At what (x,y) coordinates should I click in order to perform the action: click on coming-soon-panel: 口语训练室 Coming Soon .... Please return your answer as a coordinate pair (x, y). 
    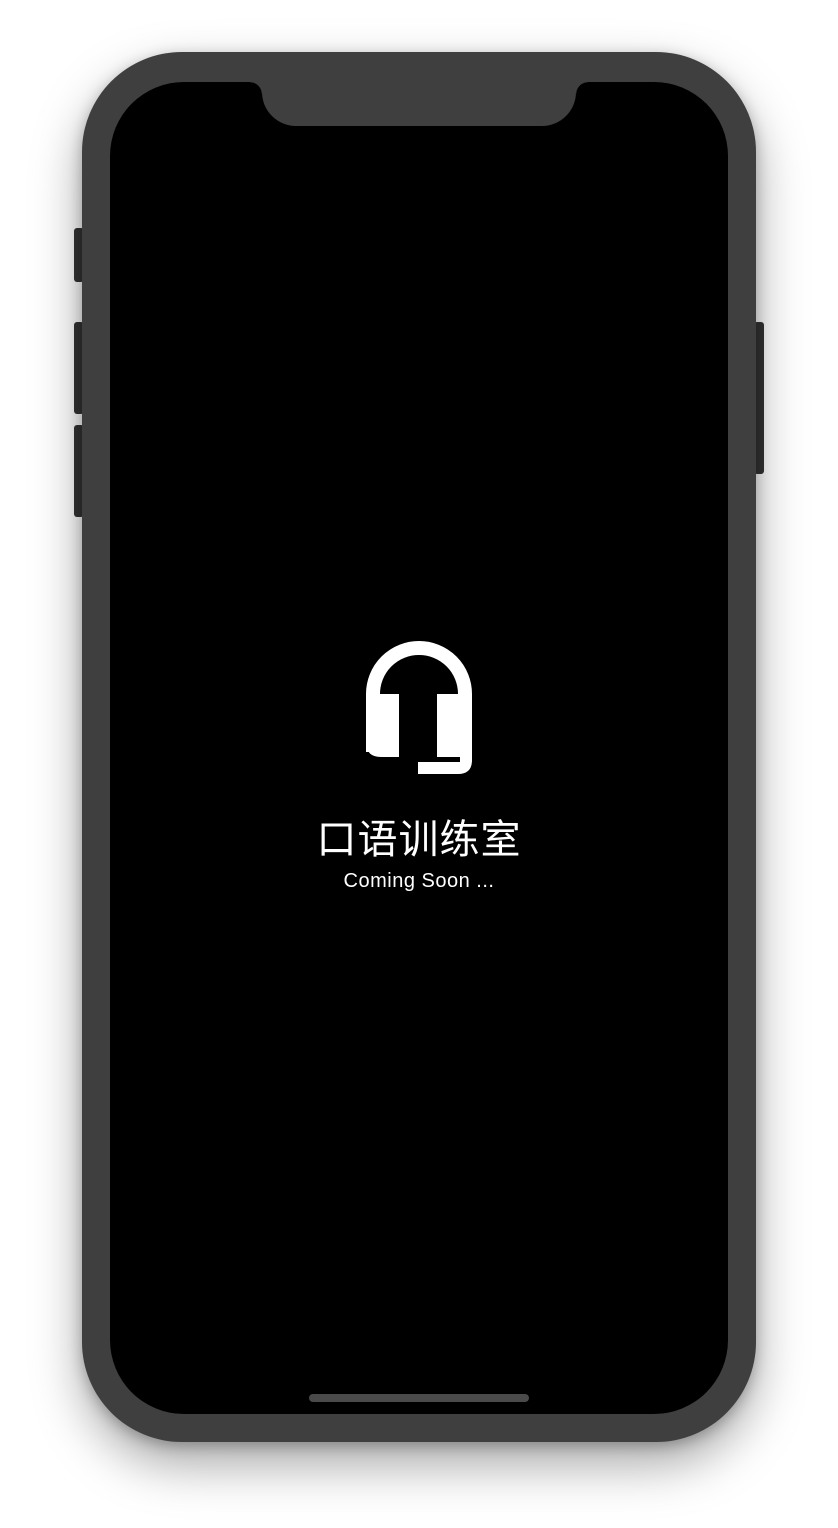
    Looking at the image, I should click on (419, 765).